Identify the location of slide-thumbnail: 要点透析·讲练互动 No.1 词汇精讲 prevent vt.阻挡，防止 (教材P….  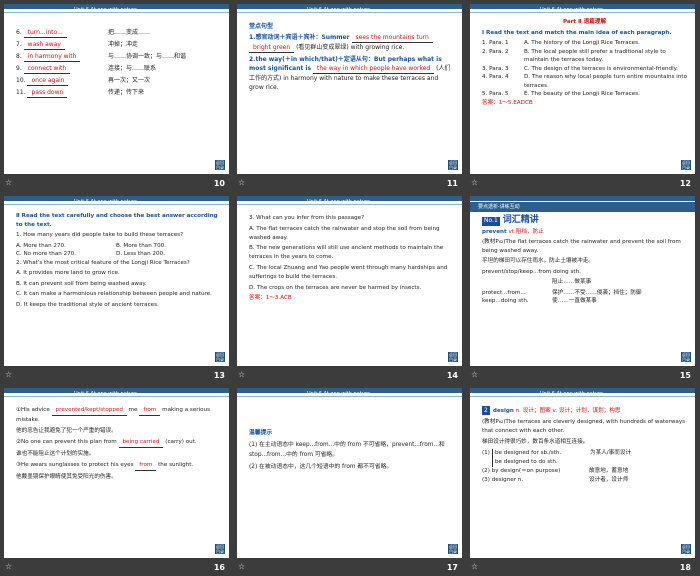
(582, 281).